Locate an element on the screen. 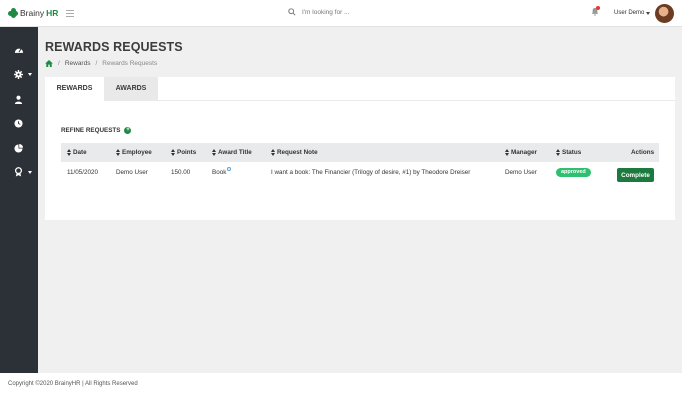 This screenshot has height=400, width=682. award-icon is located at coordinates (18, 172).